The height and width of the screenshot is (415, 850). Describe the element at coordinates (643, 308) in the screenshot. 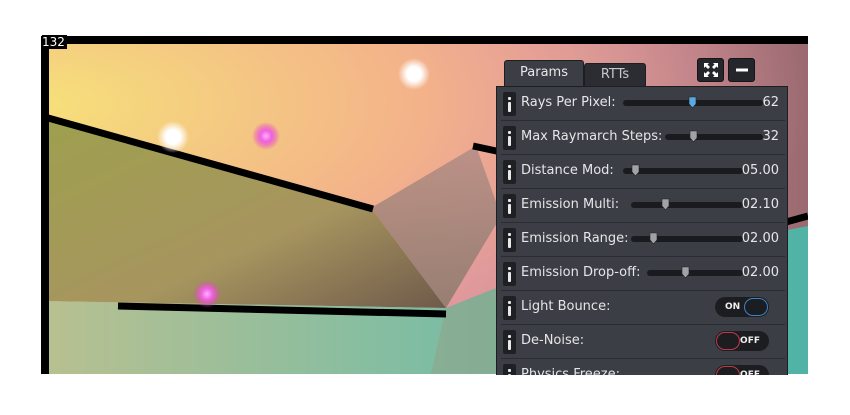

I see `toggle-row-light-bounce: Light Bounce: ON` at that location.